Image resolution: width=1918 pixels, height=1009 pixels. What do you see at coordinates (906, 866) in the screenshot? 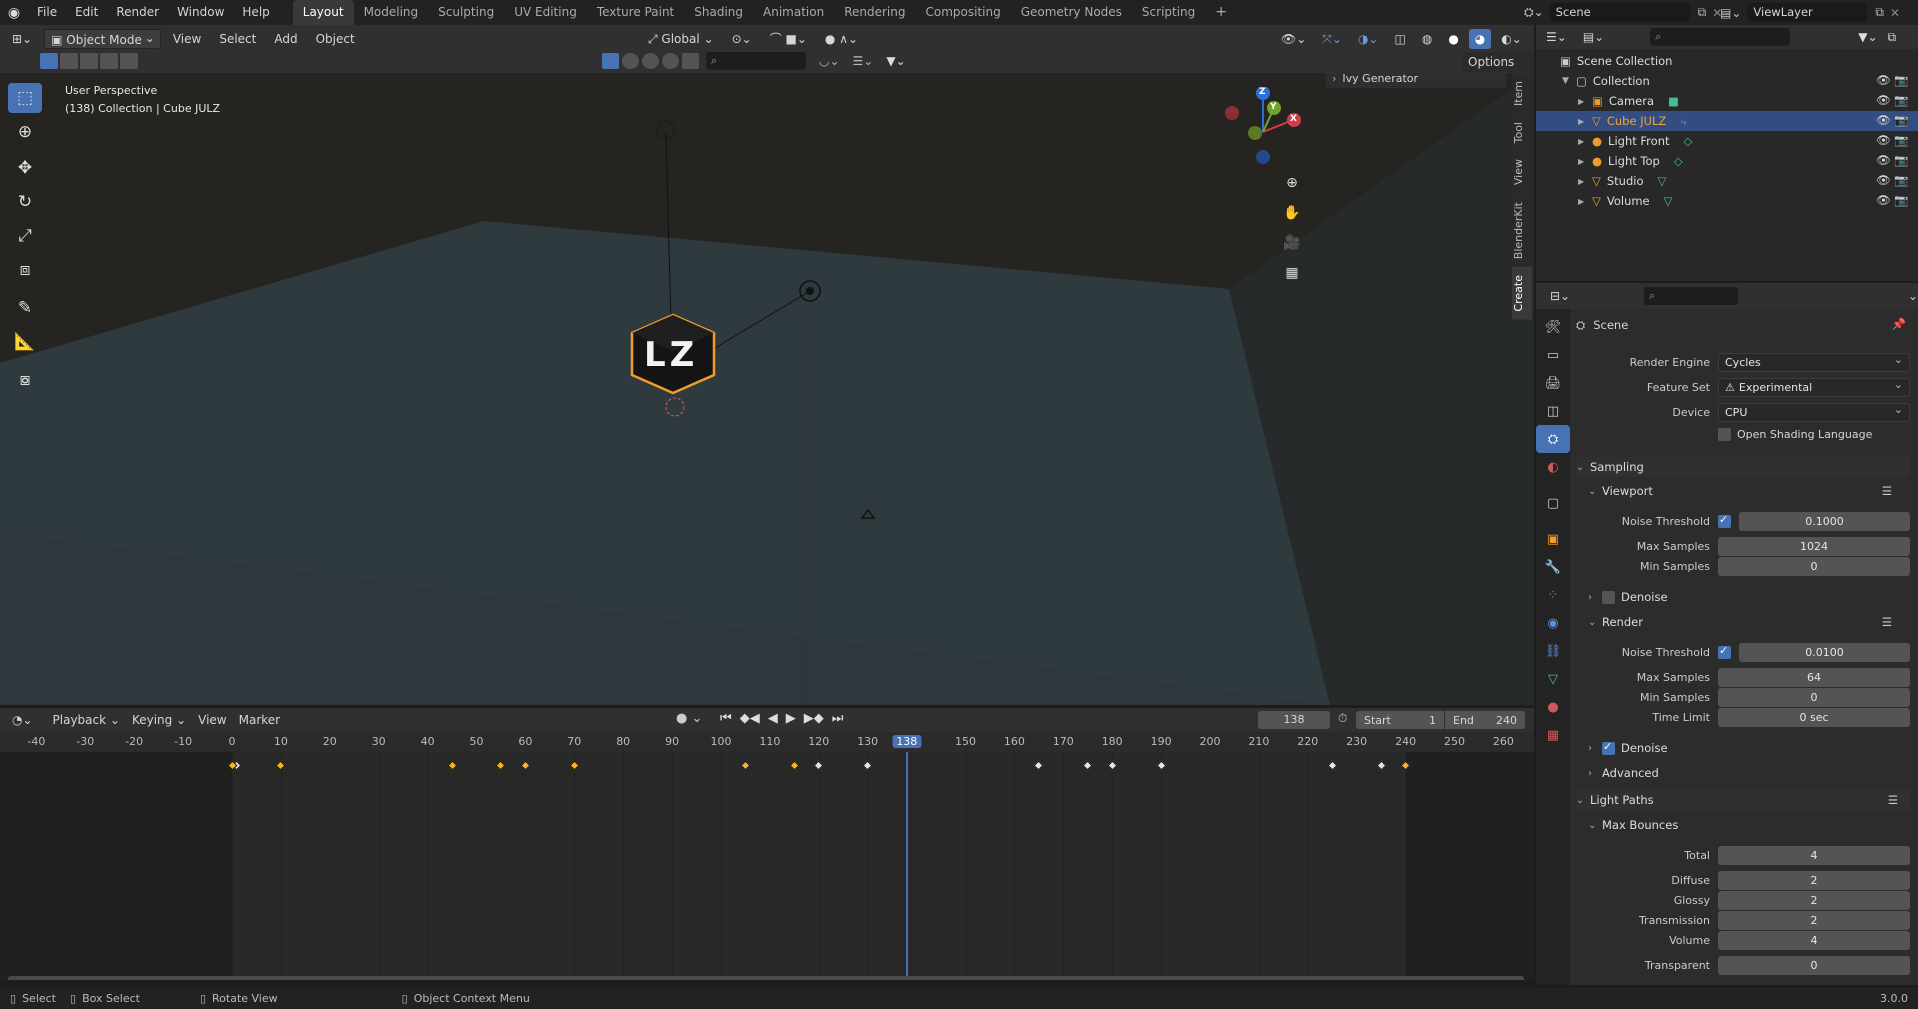
I see `playhead` at bounding box center [906, 866].